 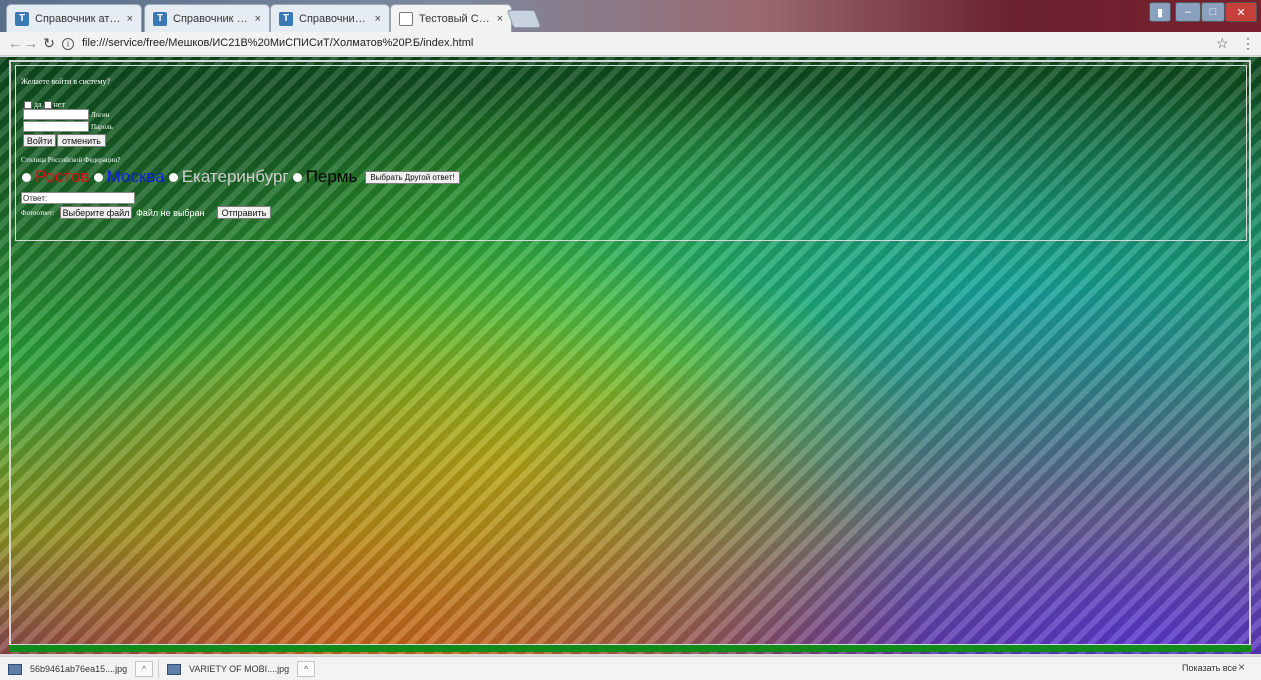 What do you see at coordinates (56, 114) in the screenshot?
I see `login-input` at bounding box center [56, 114].